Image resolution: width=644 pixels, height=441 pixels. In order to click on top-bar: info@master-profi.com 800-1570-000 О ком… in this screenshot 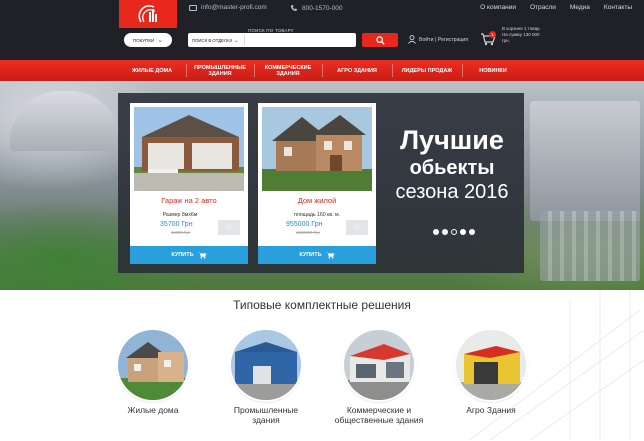, I will do `click(322, 30)`.